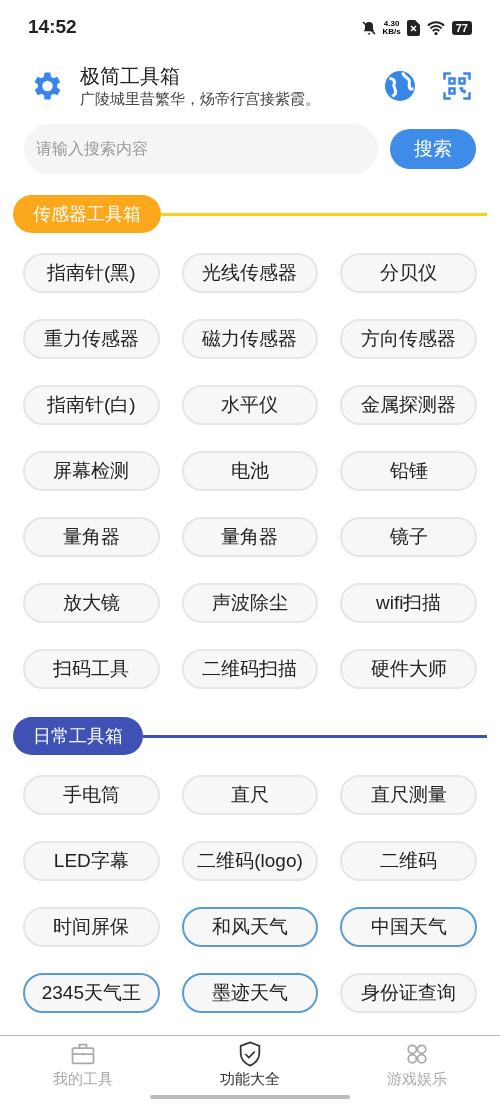 The image size is (500, 1111). What do you see at coordinates (52, 27) in the screenshot?
I see `status-time: 14:52` at bounding box center [52, 27].